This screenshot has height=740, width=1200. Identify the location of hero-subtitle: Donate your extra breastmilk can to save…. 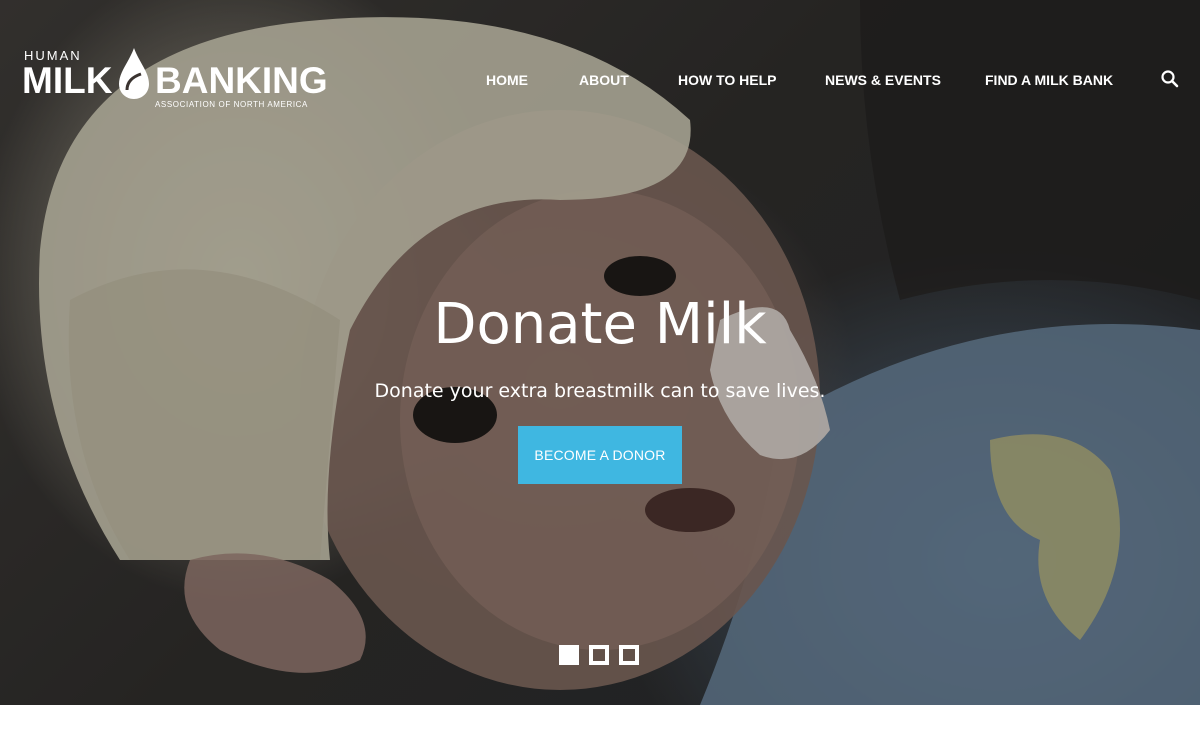
(600, 391).